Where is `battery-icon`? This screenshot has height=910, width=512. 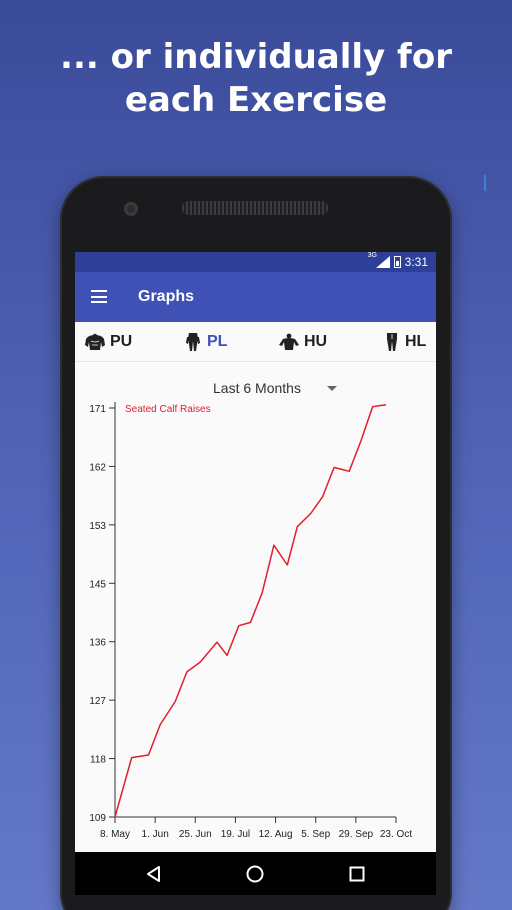
battery-icon is located at coordinates (397, 262).